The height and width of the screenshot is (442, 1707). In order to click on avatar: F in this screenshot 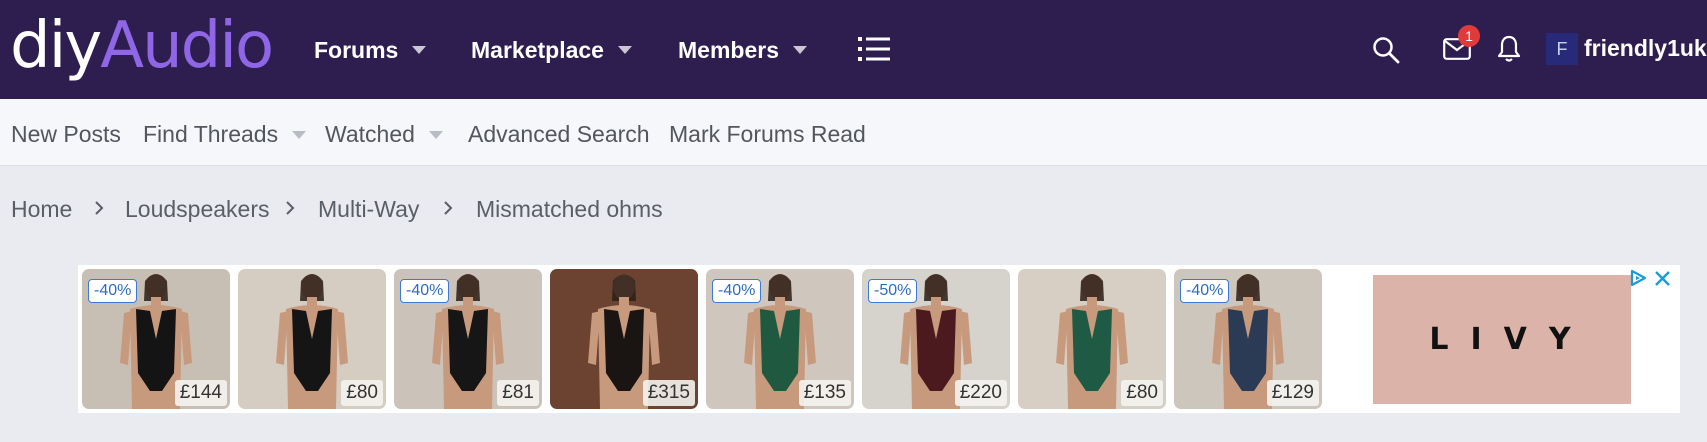, I will do `click(1562, 49)`.